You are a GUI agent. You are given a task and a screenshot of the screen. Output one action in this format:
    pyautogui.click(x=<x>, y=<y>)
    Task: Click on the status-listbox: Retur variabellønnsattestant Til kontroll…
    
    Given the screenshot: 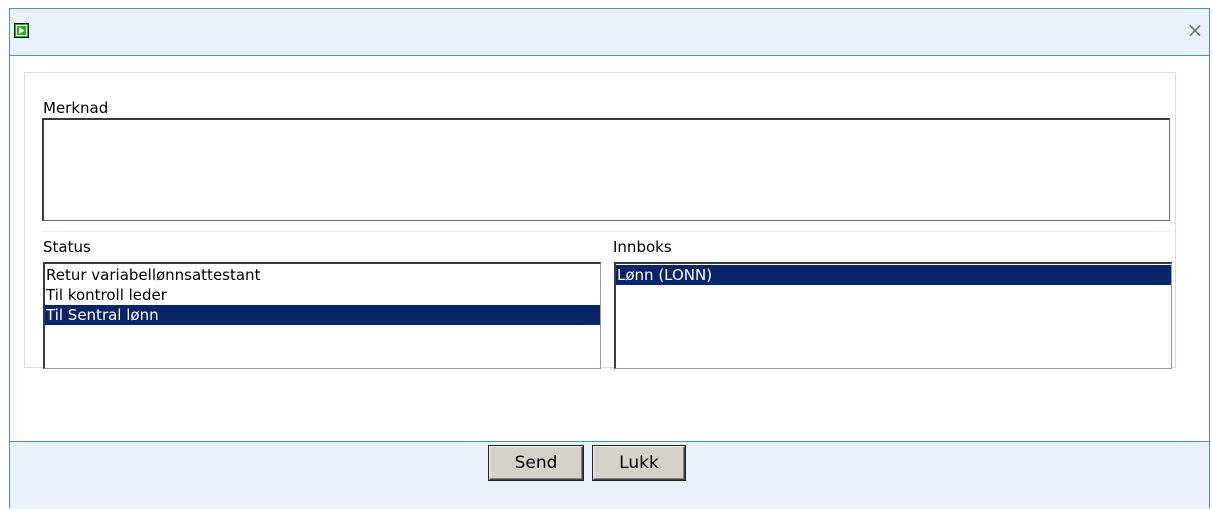 What is the action you would take?
    pyautogui.click(x=322, y=315)
    